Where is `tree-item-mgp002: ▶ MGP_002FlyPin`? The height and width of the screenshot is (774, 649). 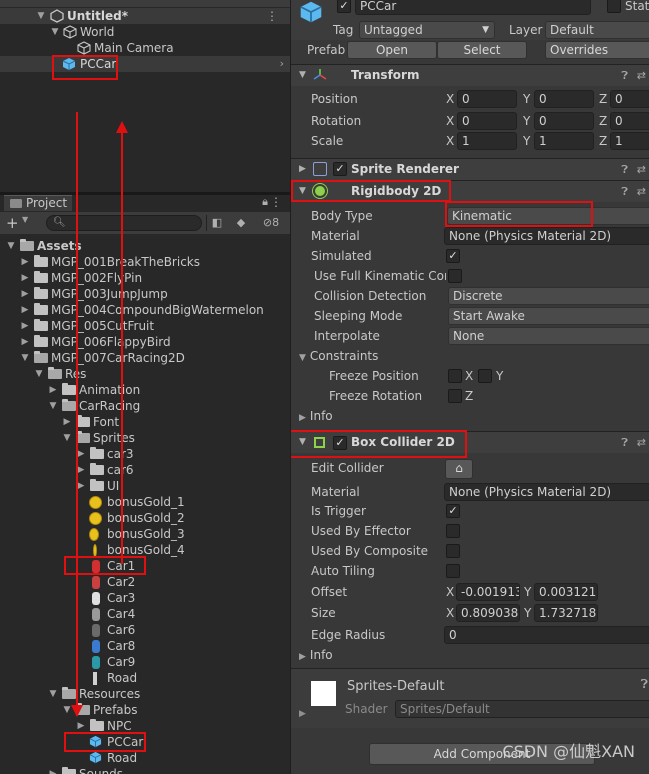 tree-item-mgp002: ▶ MGP_002FlyPin is located at coordinates (145, 278).